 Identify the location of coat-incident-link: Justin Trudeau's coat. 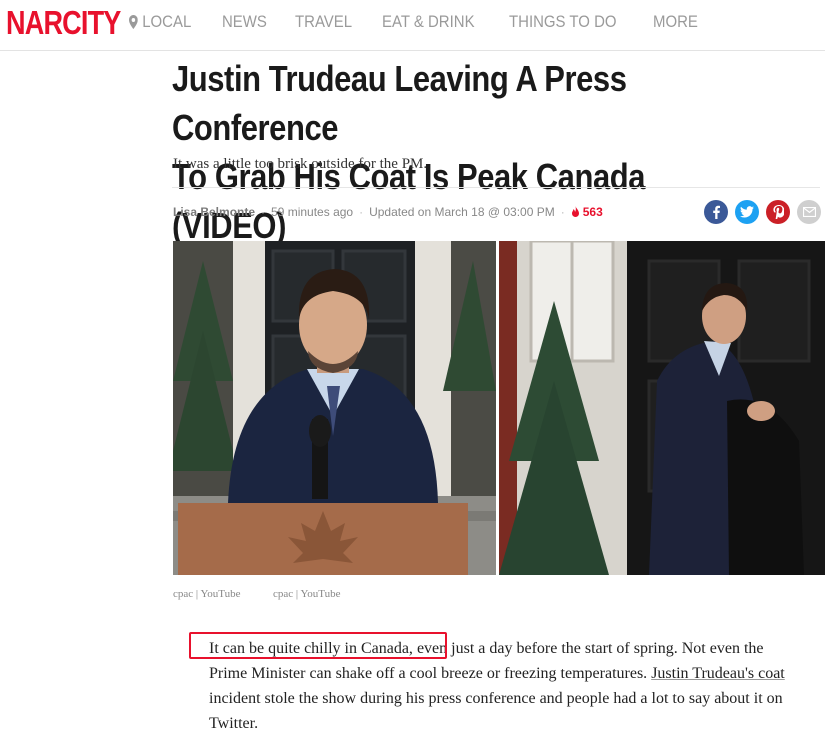
(718, 673).